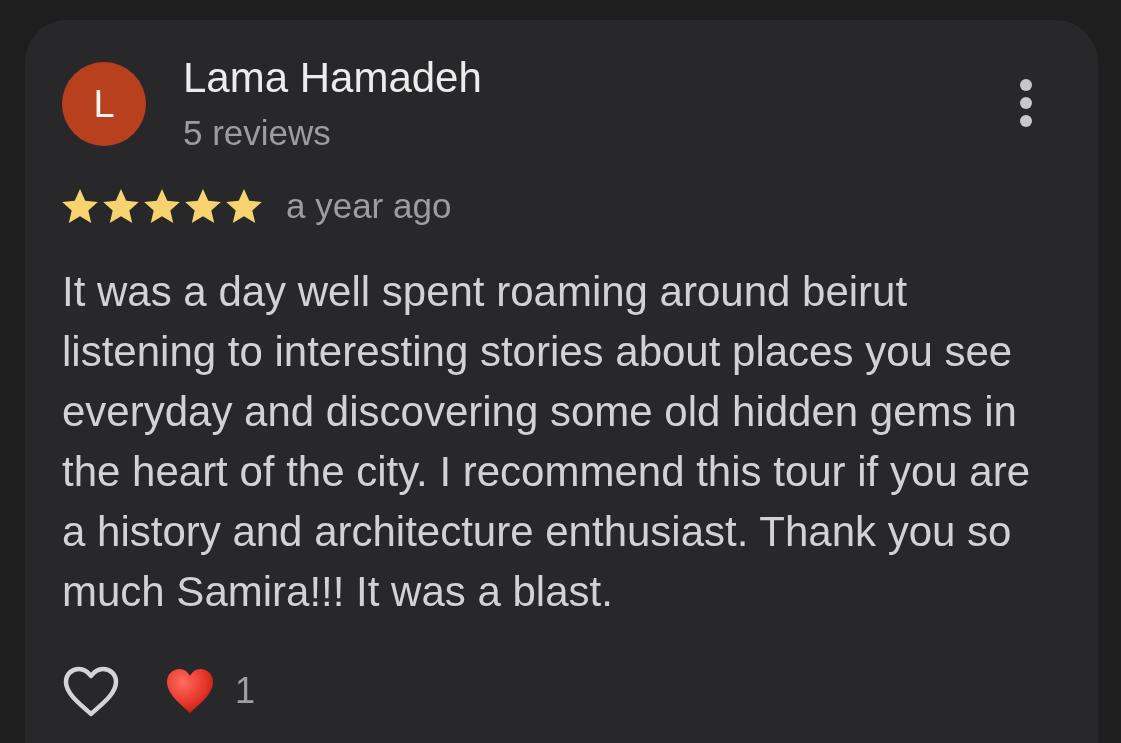 This screenshot has width=1121, height=743. I want to click on heart-outline-icon, so click(91, 691).